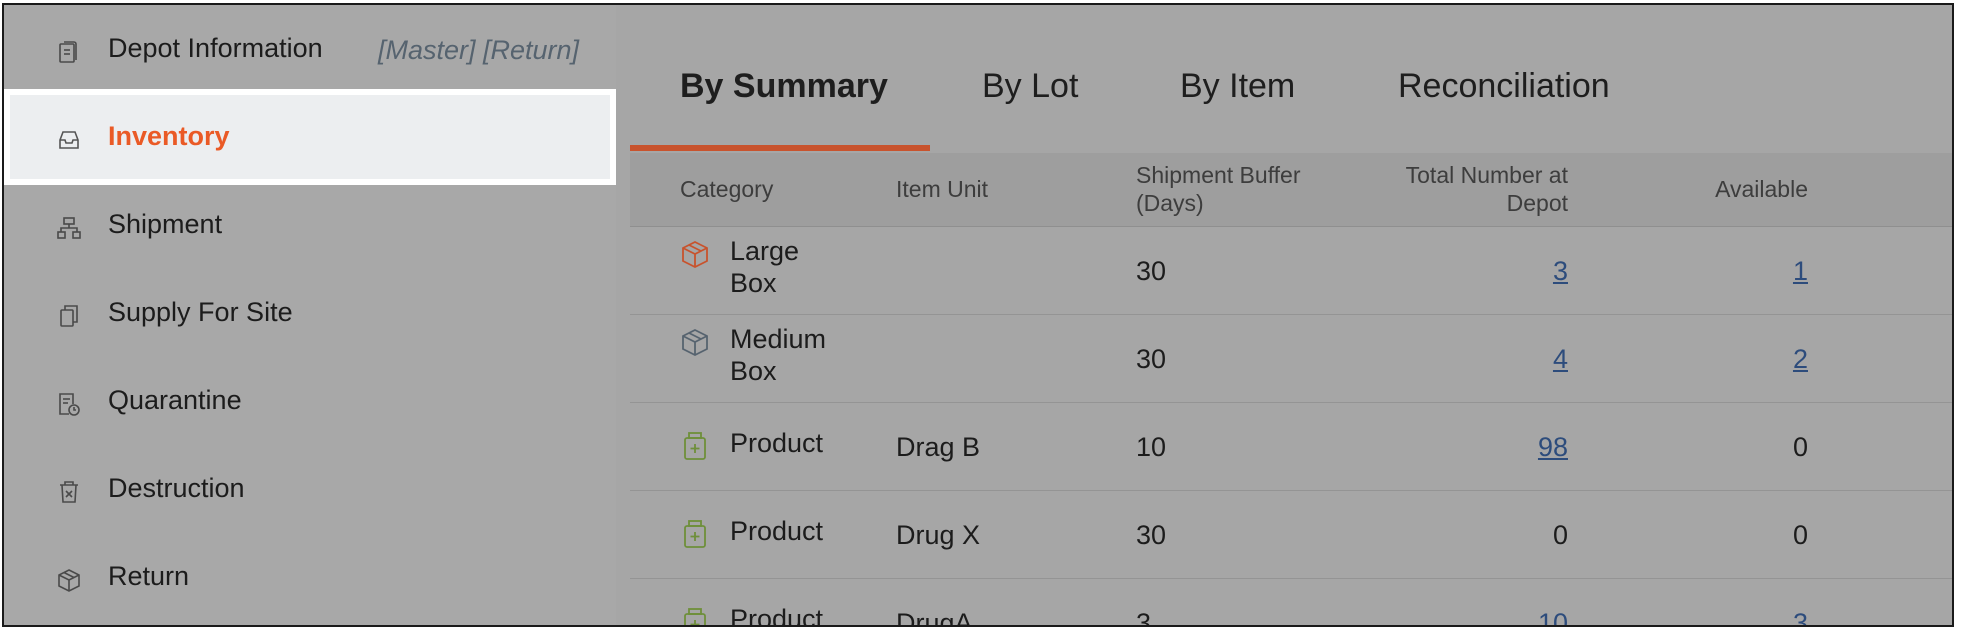 This screenshot has width=1962, height=636. Describe the element at coordinates (1504, 86) in the screenshot. I see `tab-reconciliation: Reconciliation` at that location.